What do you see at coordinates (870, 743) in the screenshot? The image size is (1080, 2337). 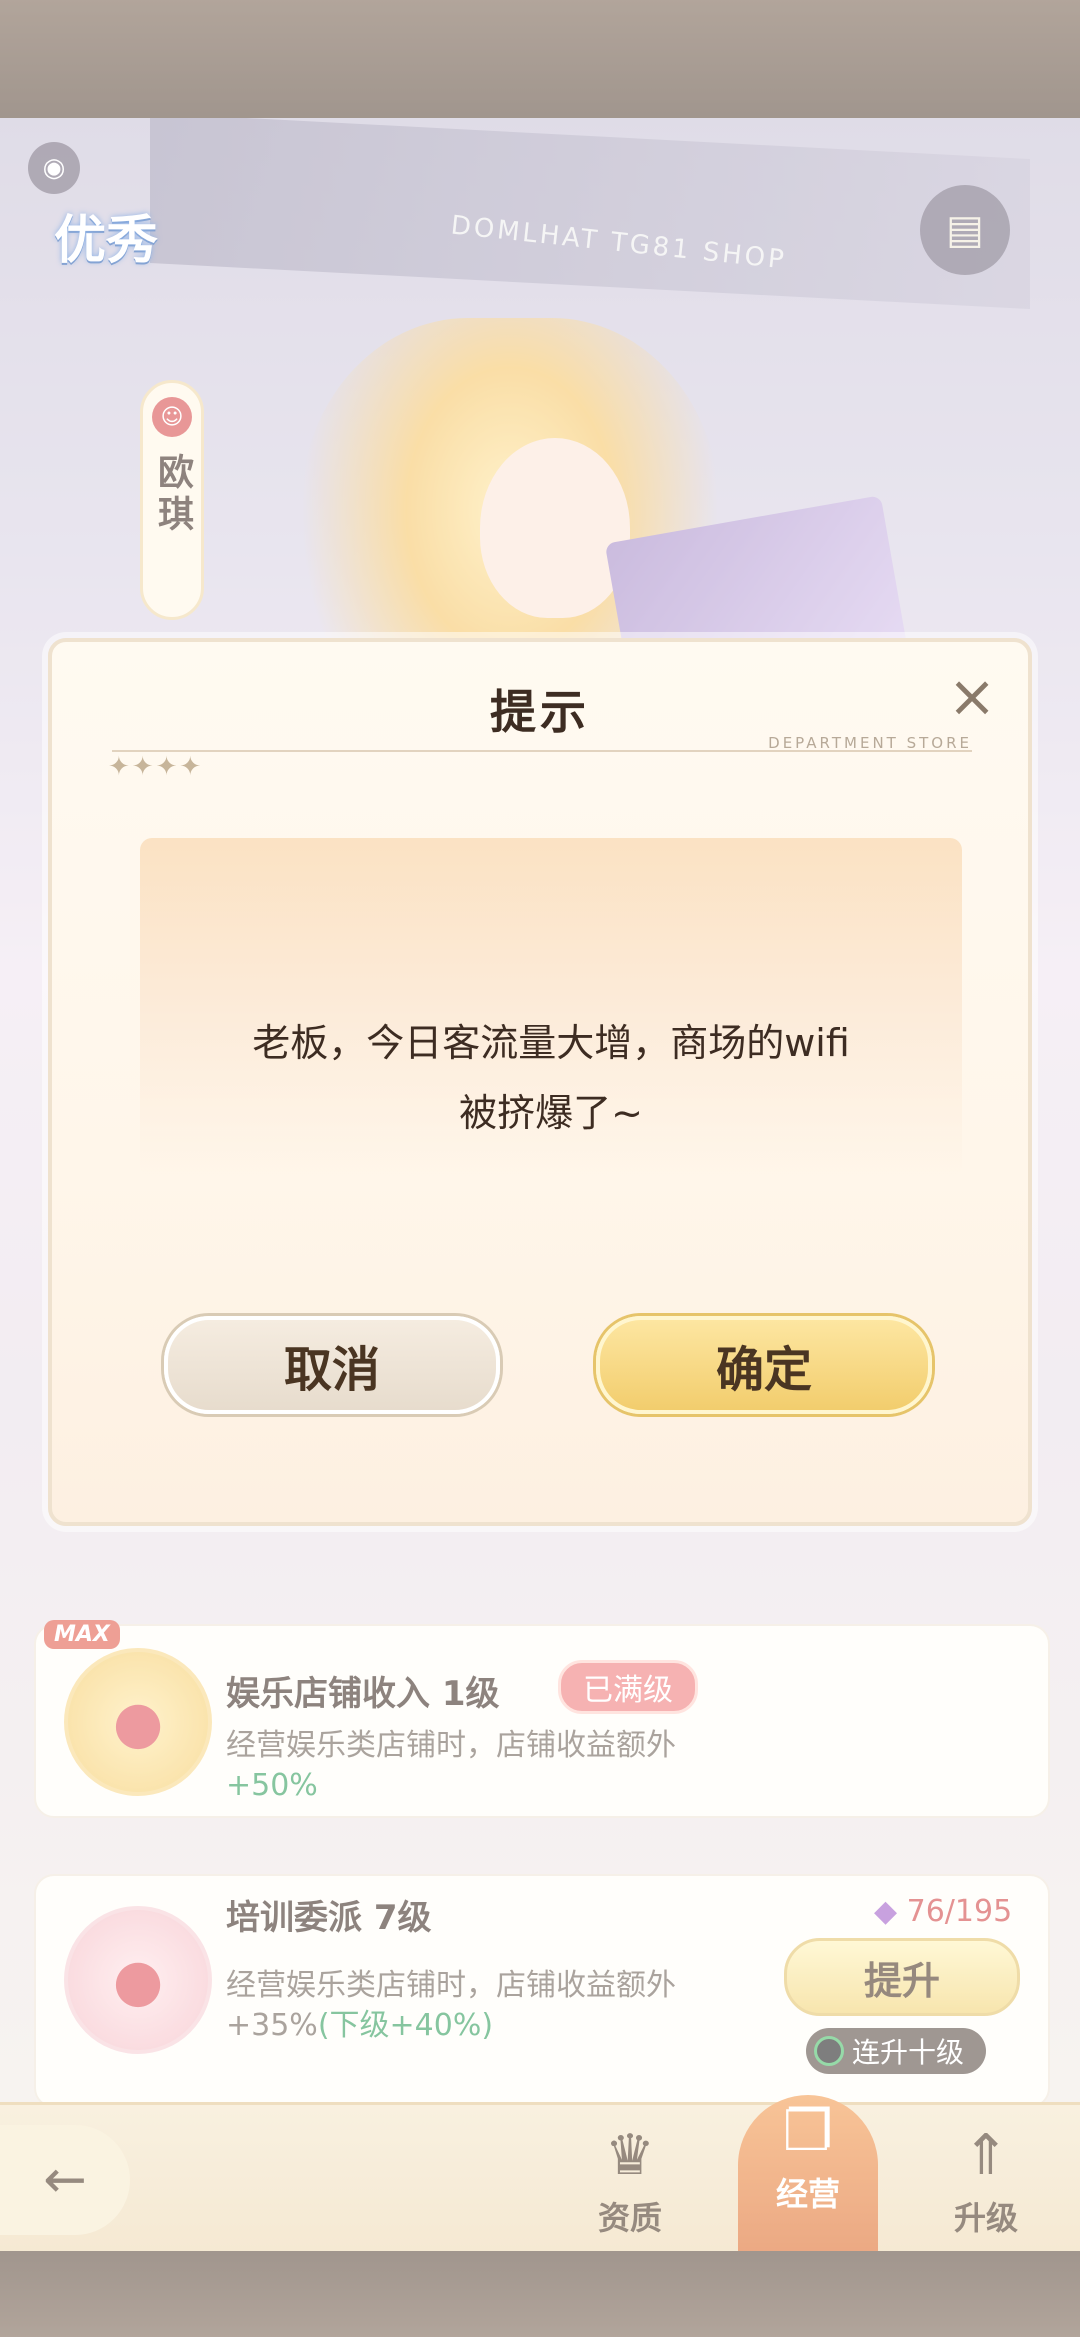 I see `dialog-subtitle: DEPARTMENT STORE` at bounding box center [870, 743].